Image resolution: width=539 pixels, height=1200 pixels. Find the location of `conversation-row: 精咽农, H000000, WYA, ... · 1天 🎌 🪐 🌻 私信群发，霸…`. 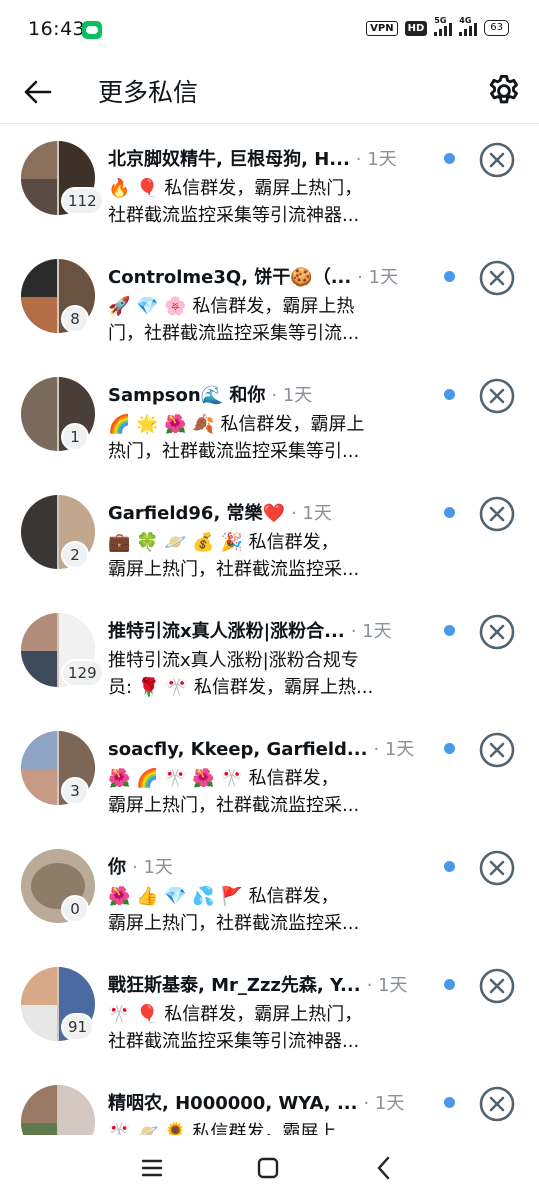

conversation-row: 精咽农, H000000, WYA, ... · 1天 🎌 🪐 🌻 私信群发，霸… is located at coordinates (269, 1102).